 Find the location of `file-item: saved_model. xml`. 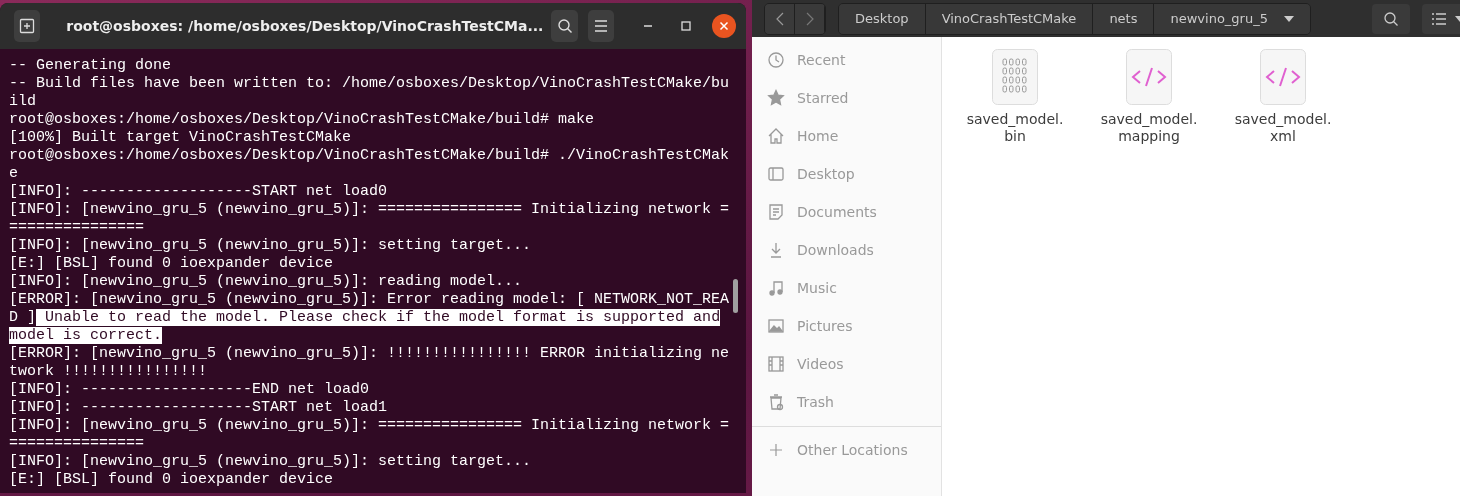

file-item: saved_model. xml is located at coordinates (1283, 97).